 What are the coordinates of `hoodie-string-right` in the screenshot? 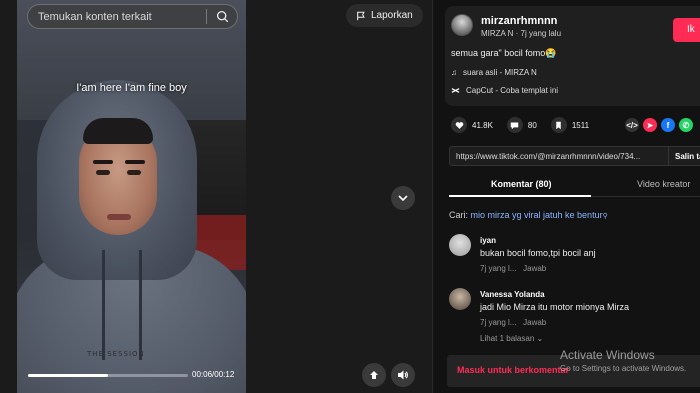 It's located at (140, 305).